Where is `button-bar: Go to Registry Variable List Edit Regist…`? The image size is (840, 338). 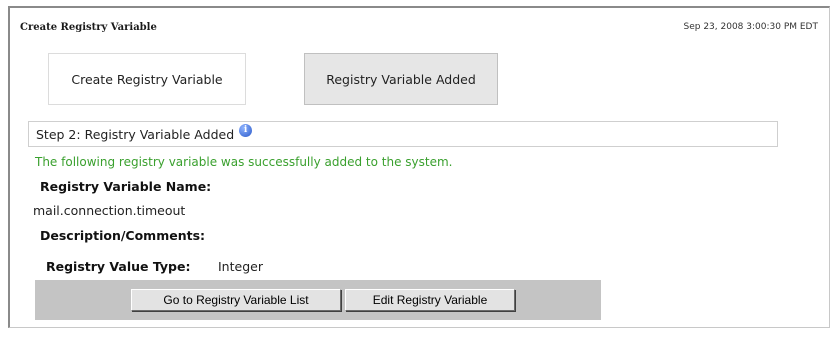 button-bar: Go to Registry Variable List Edit Regist… is located at coordinates (318, 300).